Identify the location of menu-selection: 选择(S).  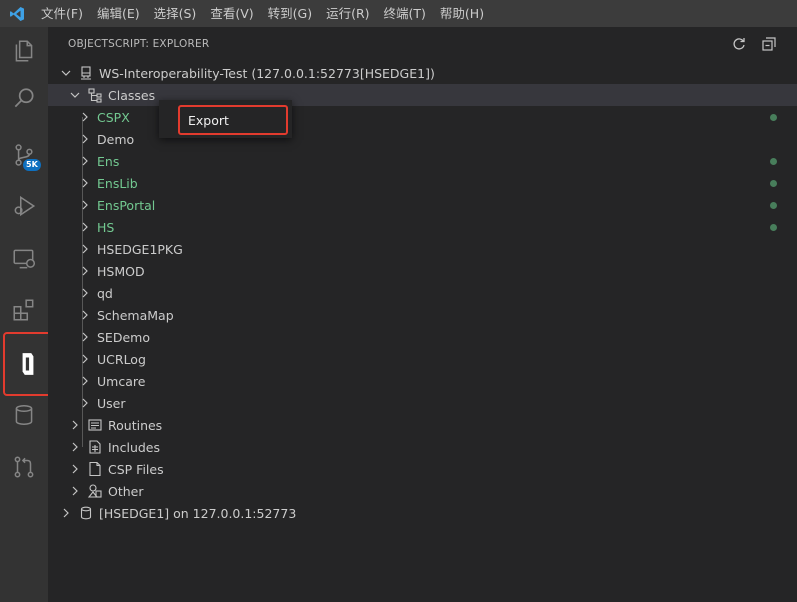
(175, 13).